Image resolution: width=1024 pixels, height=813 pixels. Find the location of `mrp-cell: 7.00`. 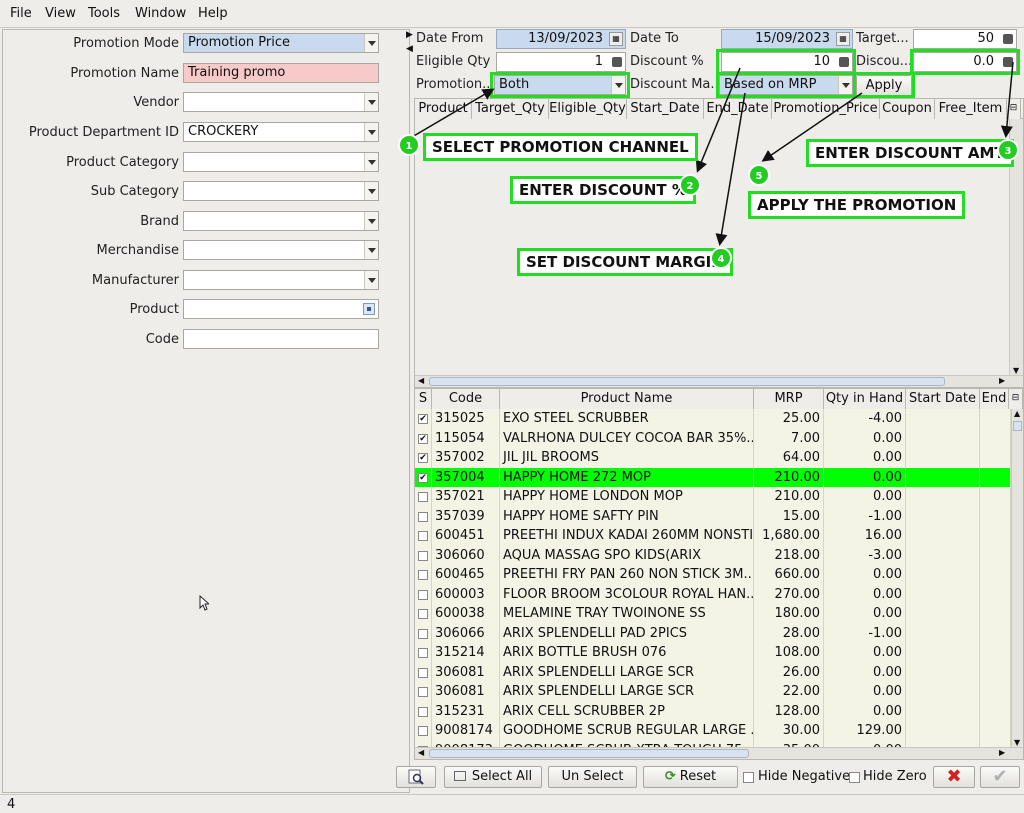

mrp-cell: 7.00 is located at coordinates (789, 438).